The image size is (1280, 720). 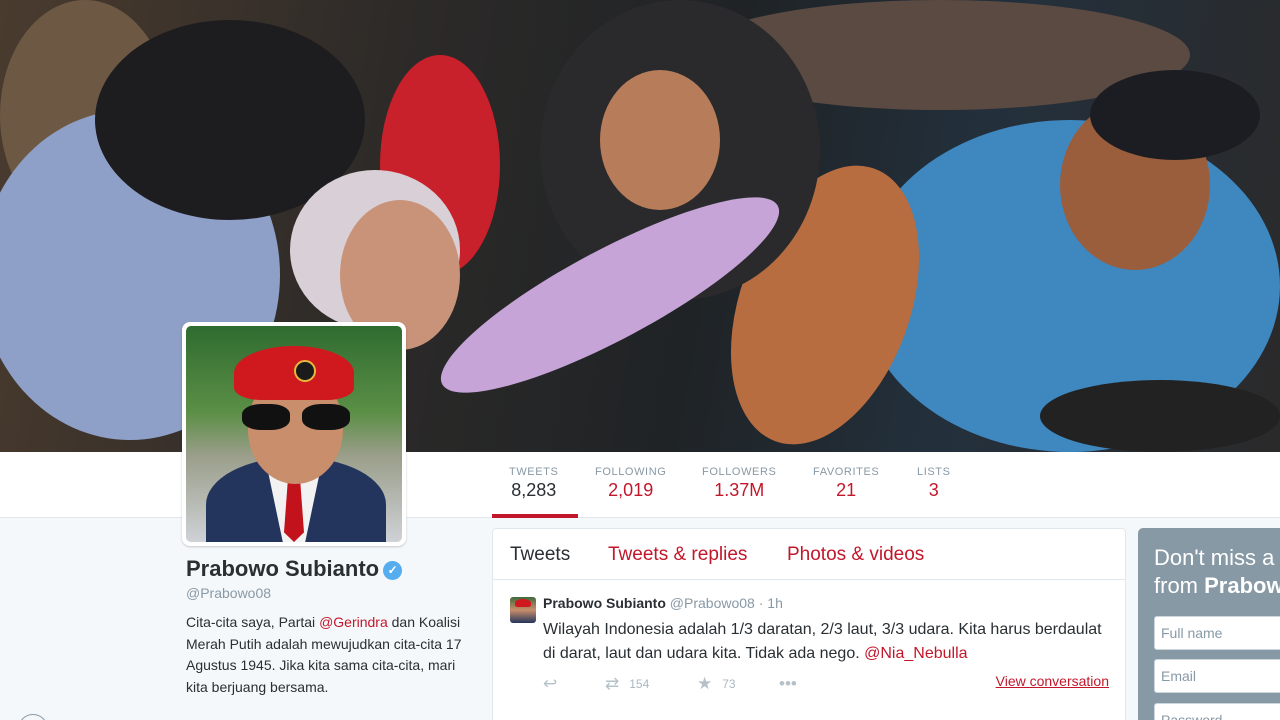 What do you see at coordinates (33, 717) in the screenshot?
I see `location-icon` at bounding box center [33, 717].